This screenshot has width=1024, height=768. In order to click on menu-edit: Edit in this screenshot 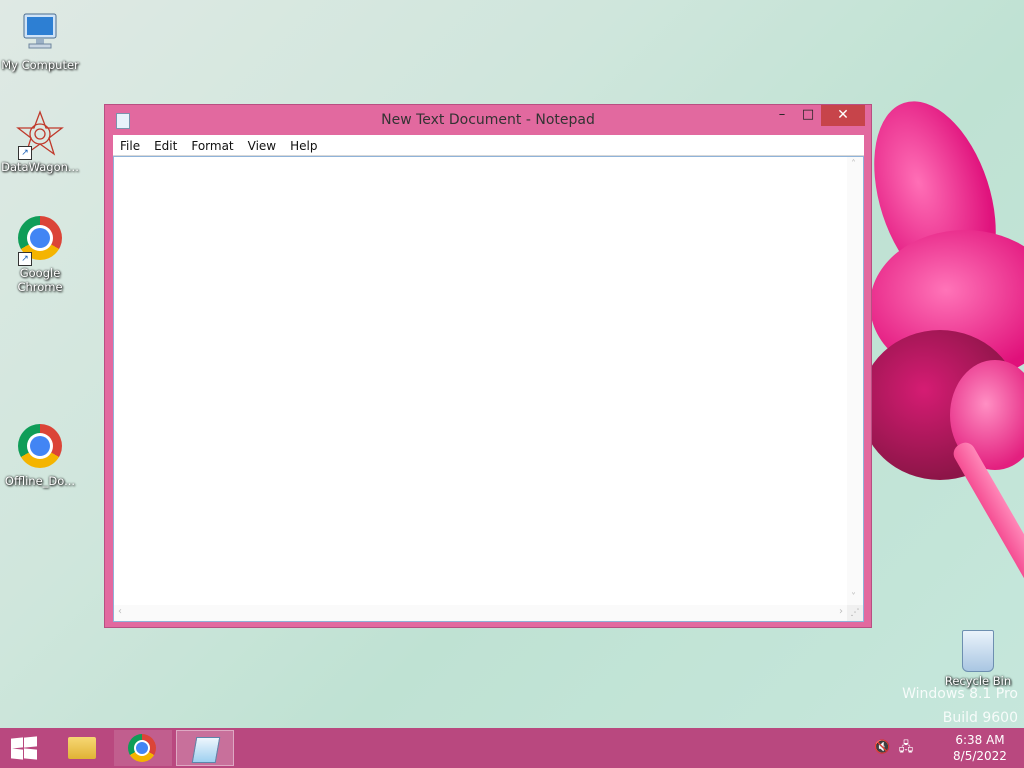, I will do `click(165, 146)`.